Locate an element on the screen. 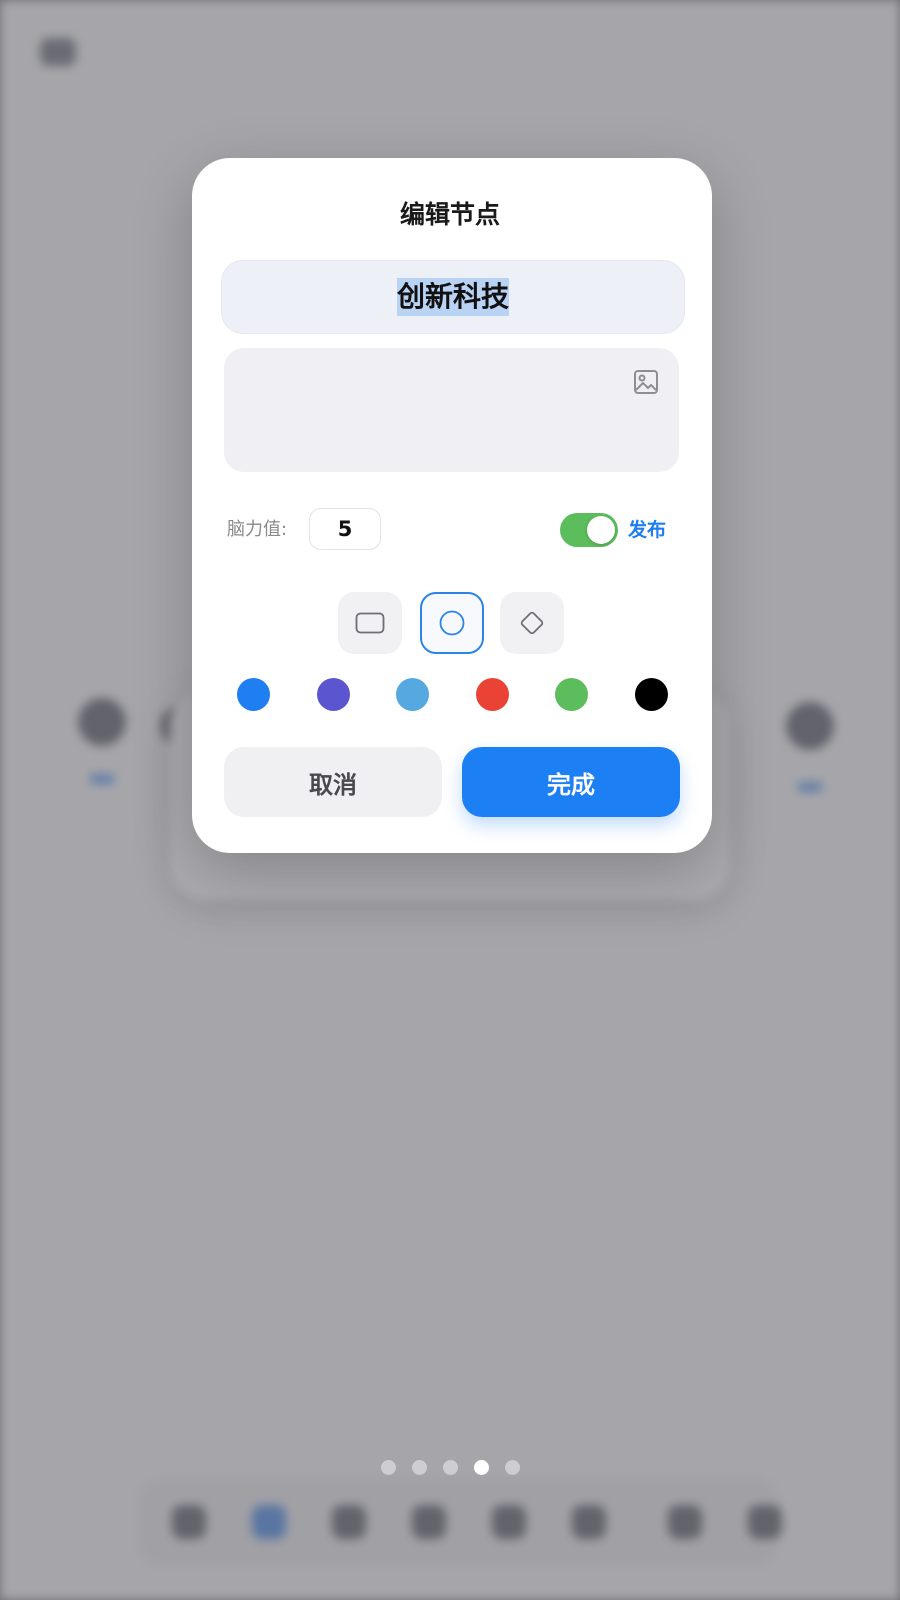 Image resolution: width=900 pixels, height=1600 pixels. rounded-rectangle-icon is located at coordinates (370, 623).